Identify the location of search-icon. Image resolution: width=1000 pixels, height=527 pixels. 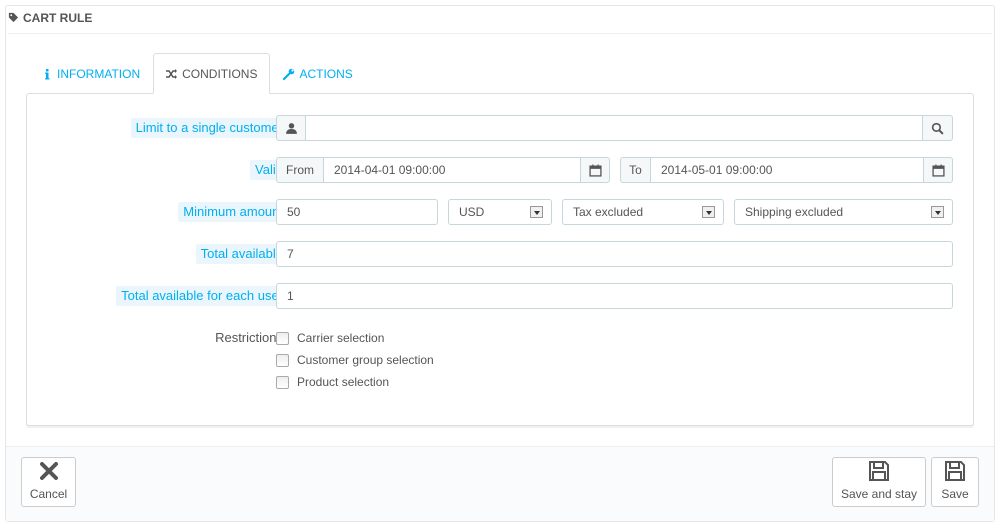
(937, 129).